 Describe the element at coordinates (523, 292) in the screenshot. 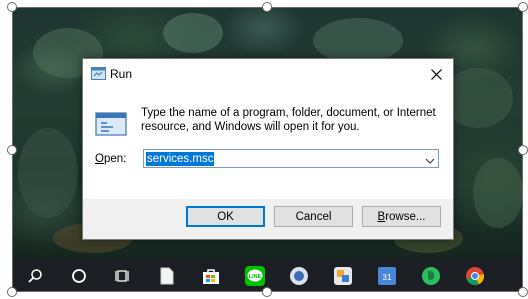

I see `resize-handle-bottom-right` at that location.